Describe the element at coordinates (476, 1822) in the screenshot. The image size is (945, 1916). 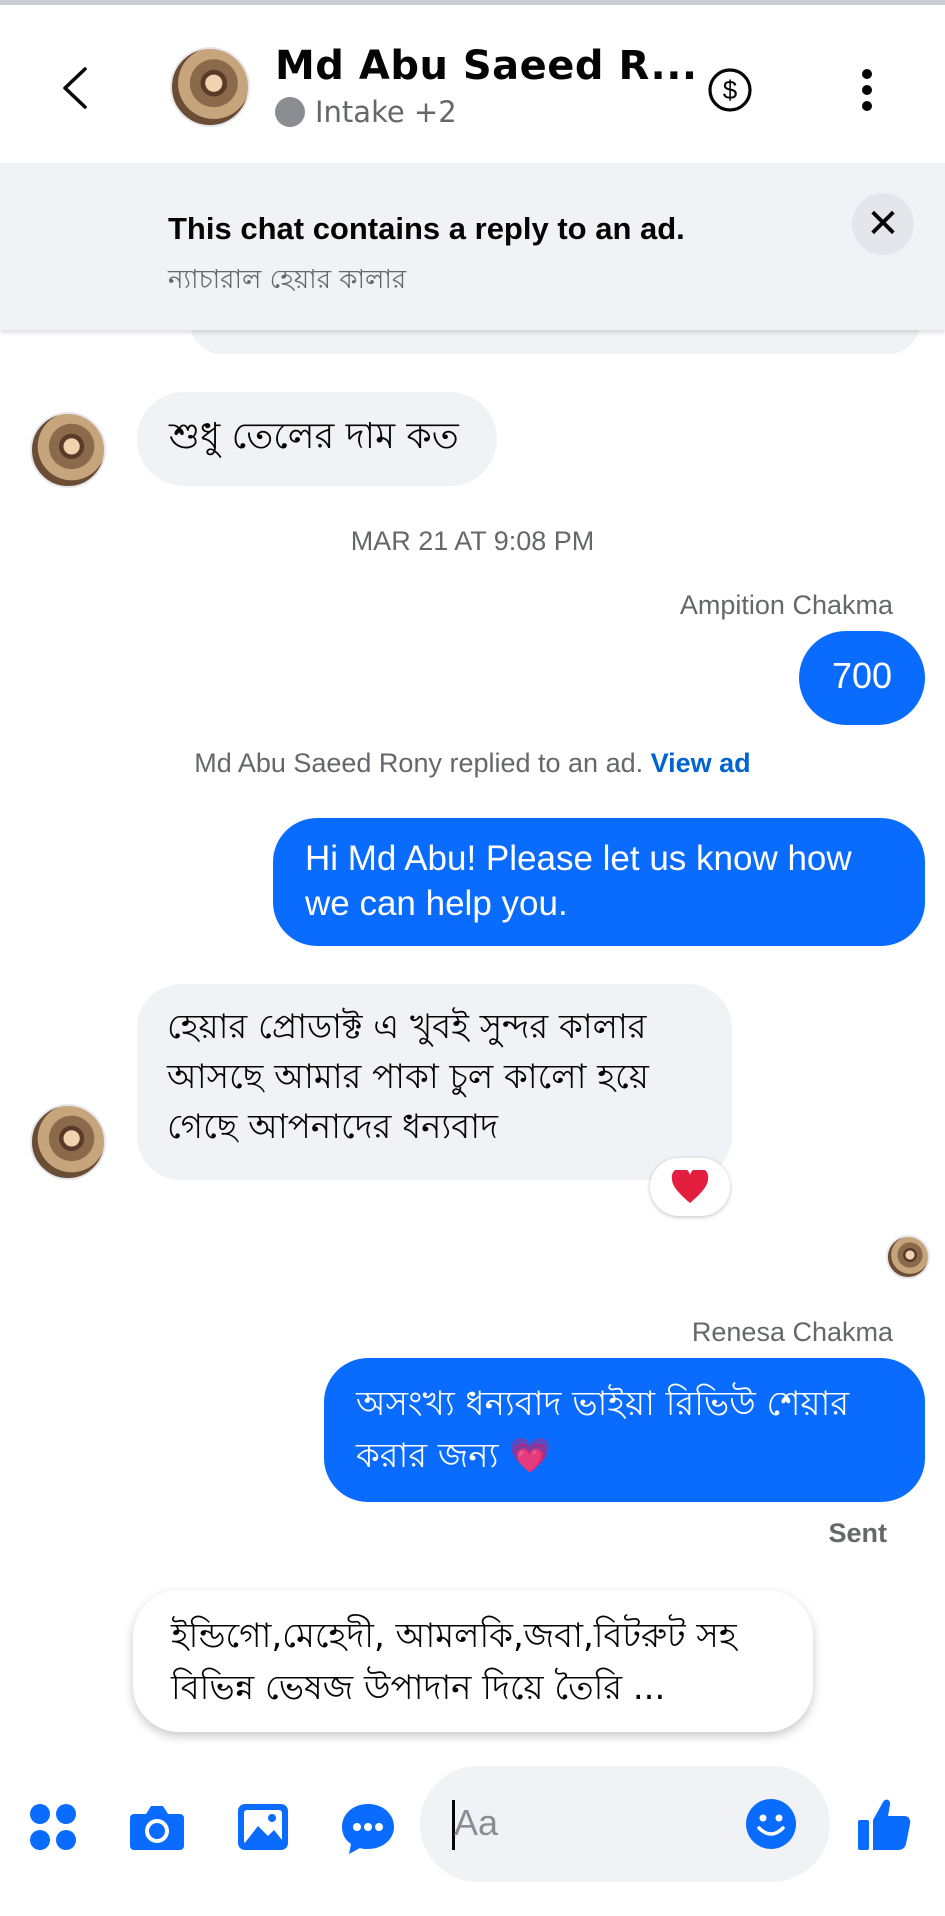
I see `input-placeholder: Aa` at that location.